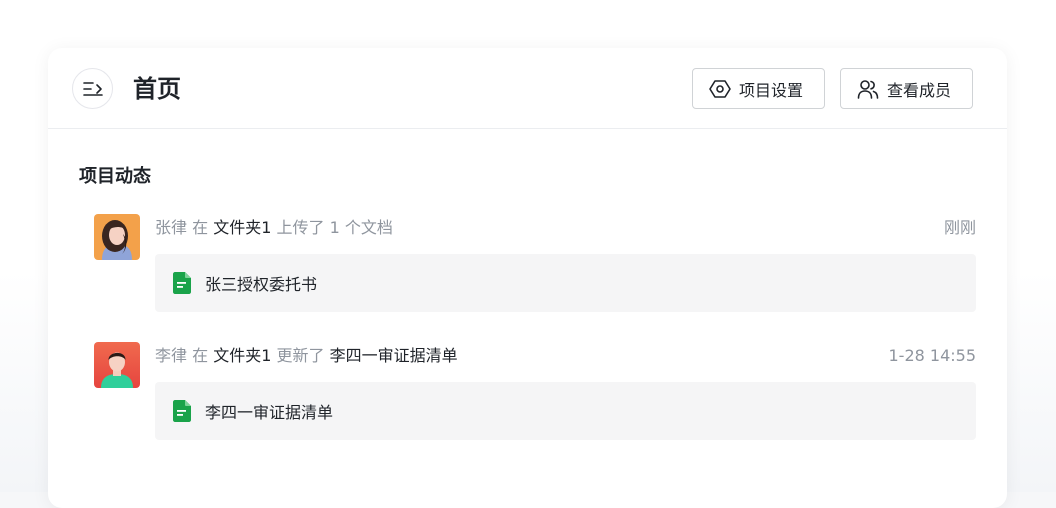 Image resolution: width=1056 pixels, height=508 pixels. I want to click on file-card: 李四一审证据清单, so click(565, 411).